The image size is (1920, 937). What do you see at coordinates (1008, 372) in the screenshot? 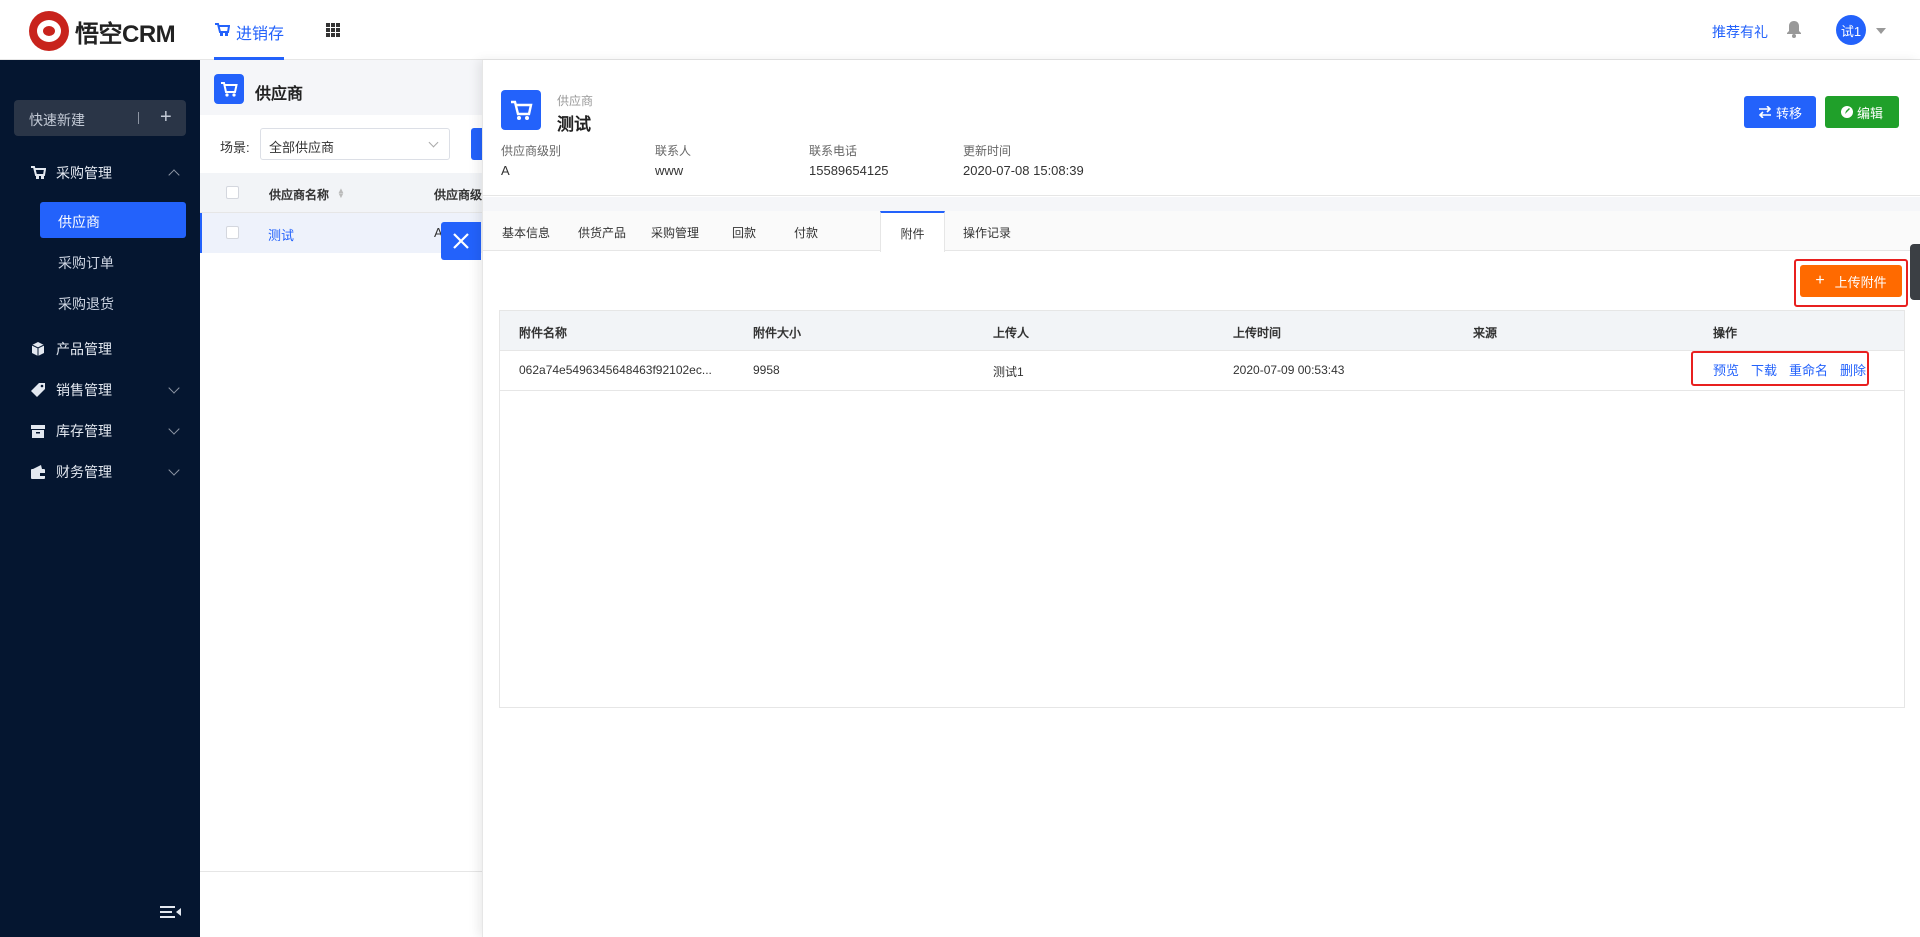
I see `attachment-uploader-cell: 测试1` at bounding box center [1008, 372].